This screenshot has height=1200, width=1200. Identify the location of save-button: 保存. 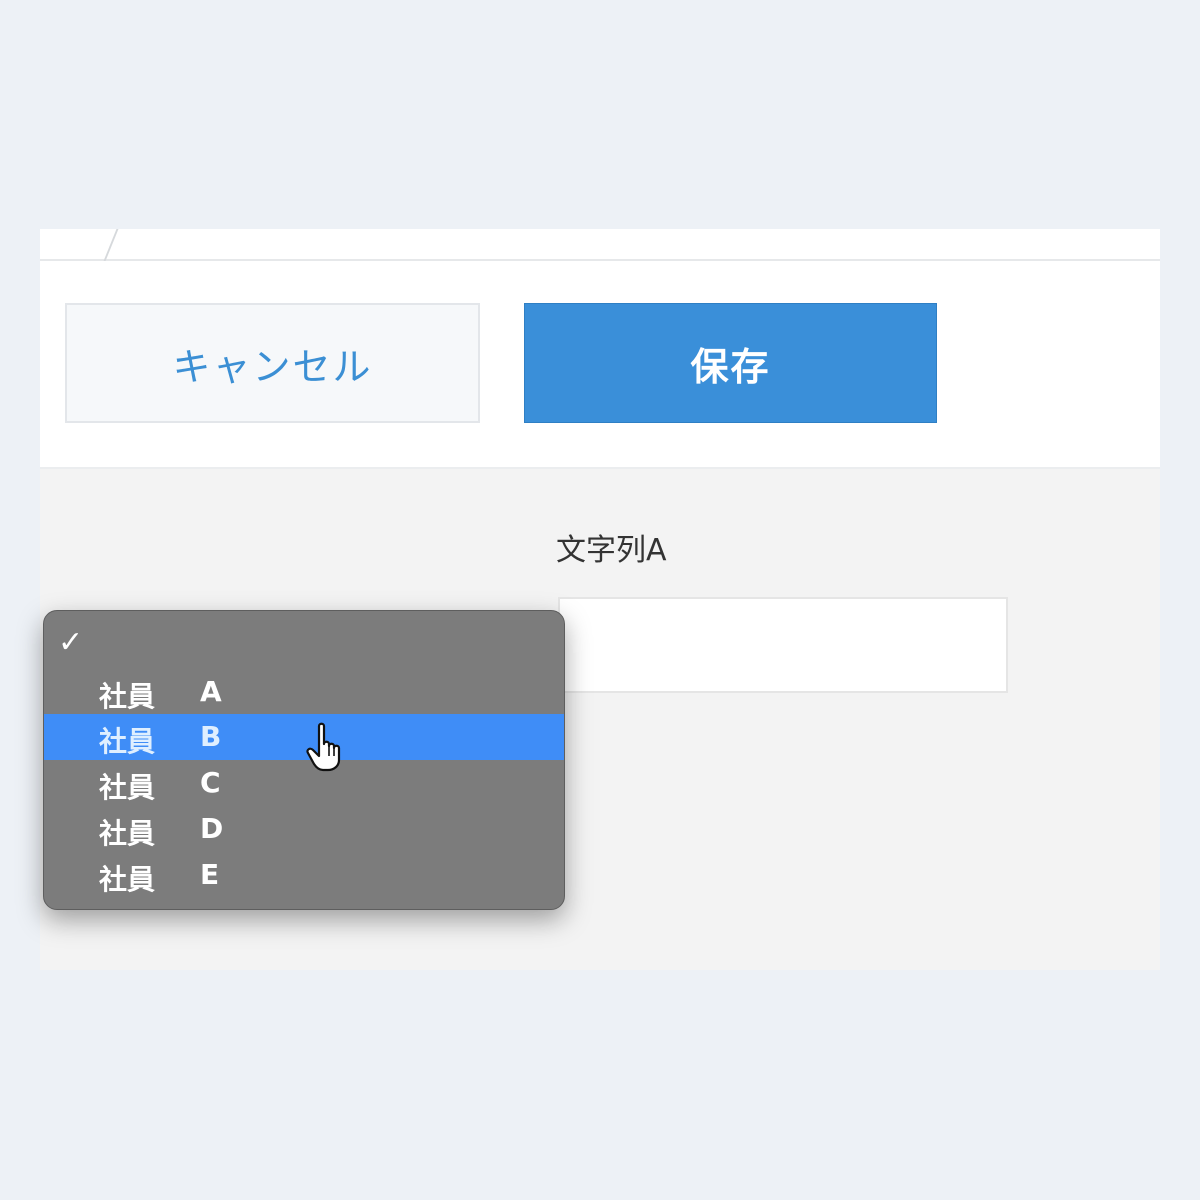
(730, 363).